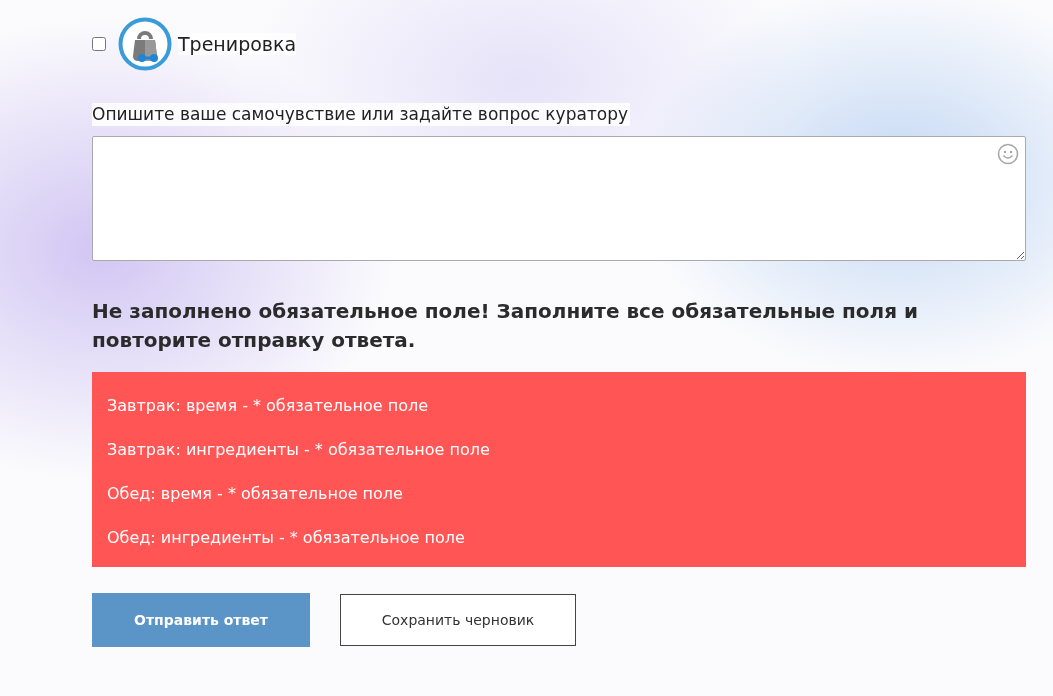  I want to click on error-item: Обед: ингредиенты - * обязательное поле, so click(286, 538).